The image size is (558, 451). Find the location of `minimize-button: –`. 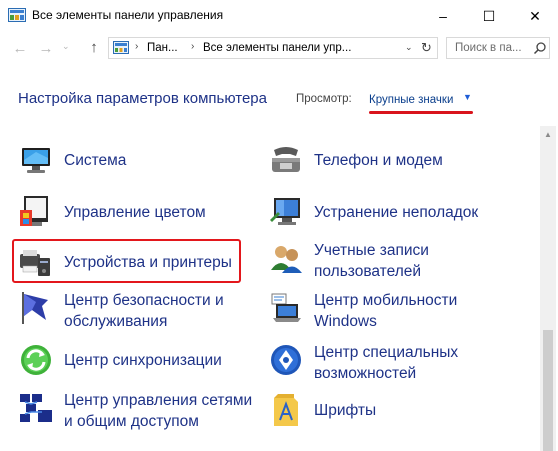

minimize-button: – is located at coordinates (443, 16).